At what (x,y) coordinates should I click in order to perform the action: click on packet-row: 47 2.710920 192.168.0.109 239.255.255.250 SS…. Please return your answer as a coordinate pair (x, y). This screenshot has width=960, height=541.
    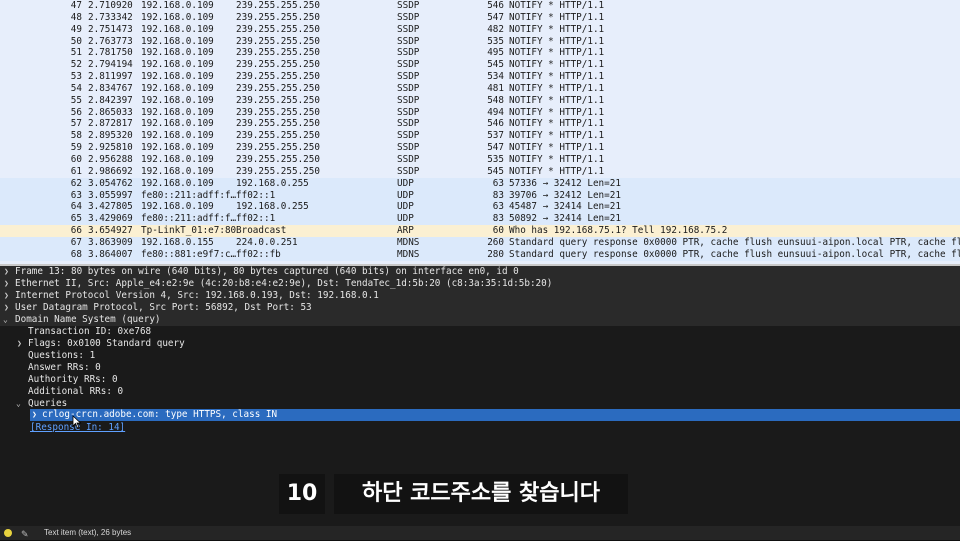
    Looking at the image, I should click on (480, 6).